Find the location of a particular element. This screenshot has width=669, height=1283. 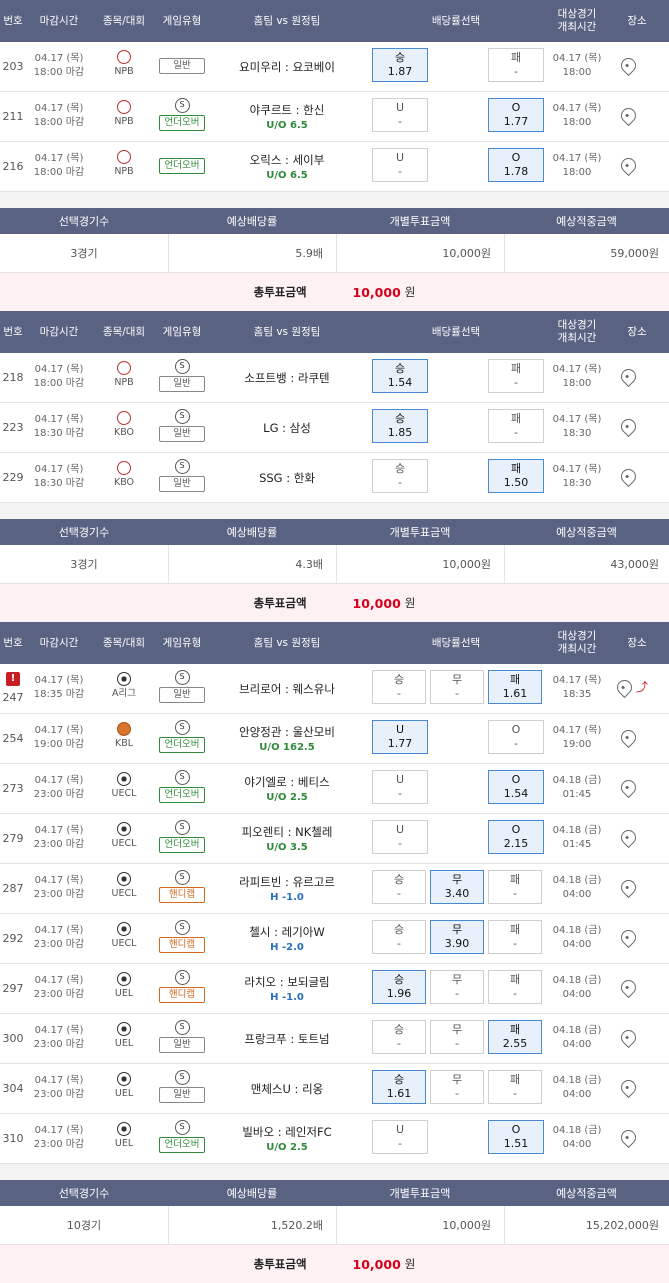

map-pin-icon is located at coordinates (628, 987).